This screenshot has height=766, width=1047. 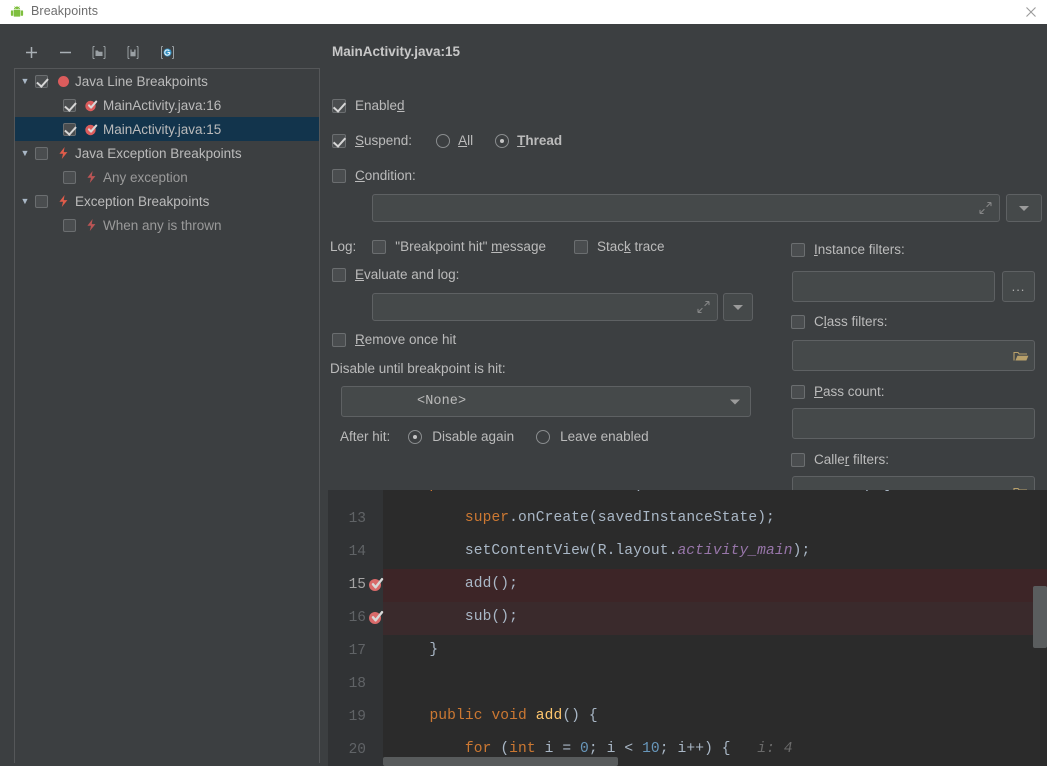 What do you see at coordinates (893, 286) in the screenshot?
I see `instance-filters-input` at bounding box center [893, 286].